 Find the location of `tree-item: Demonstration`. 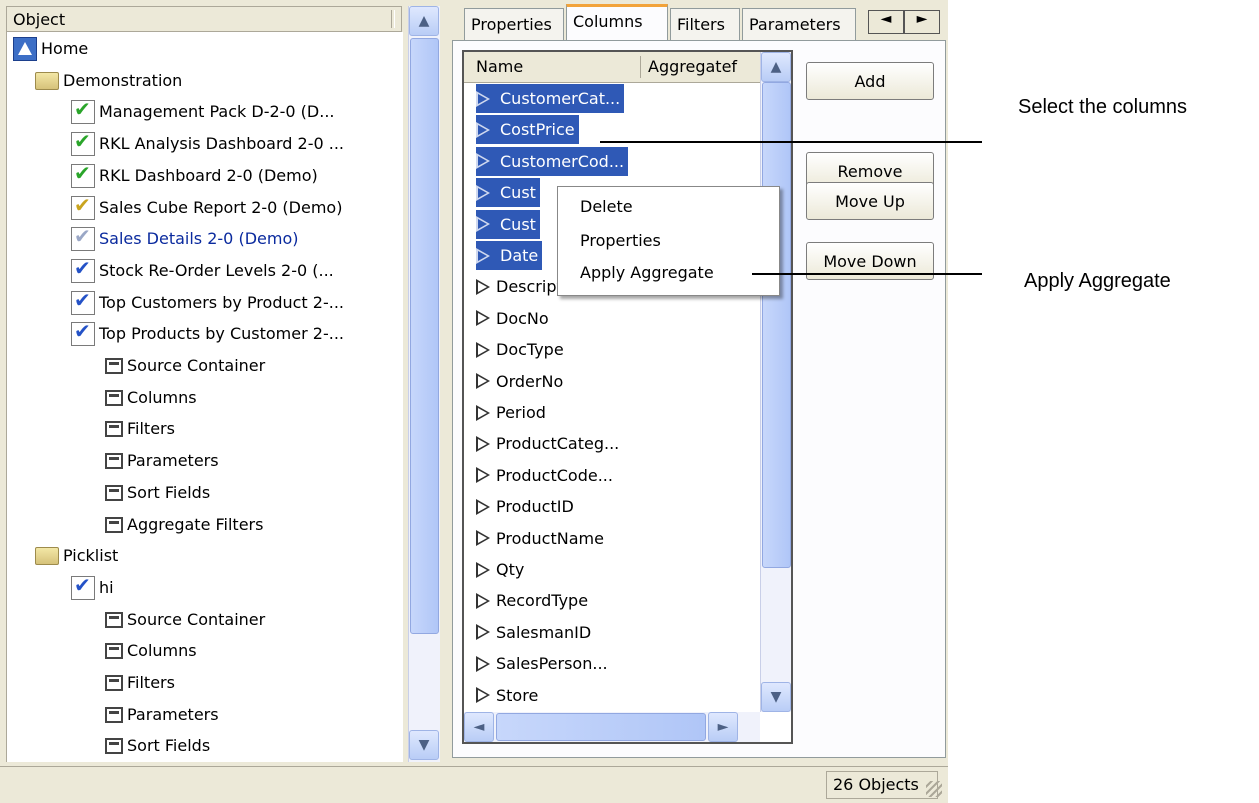

tree-item: Demonstration is located at coordinates (108, 81).